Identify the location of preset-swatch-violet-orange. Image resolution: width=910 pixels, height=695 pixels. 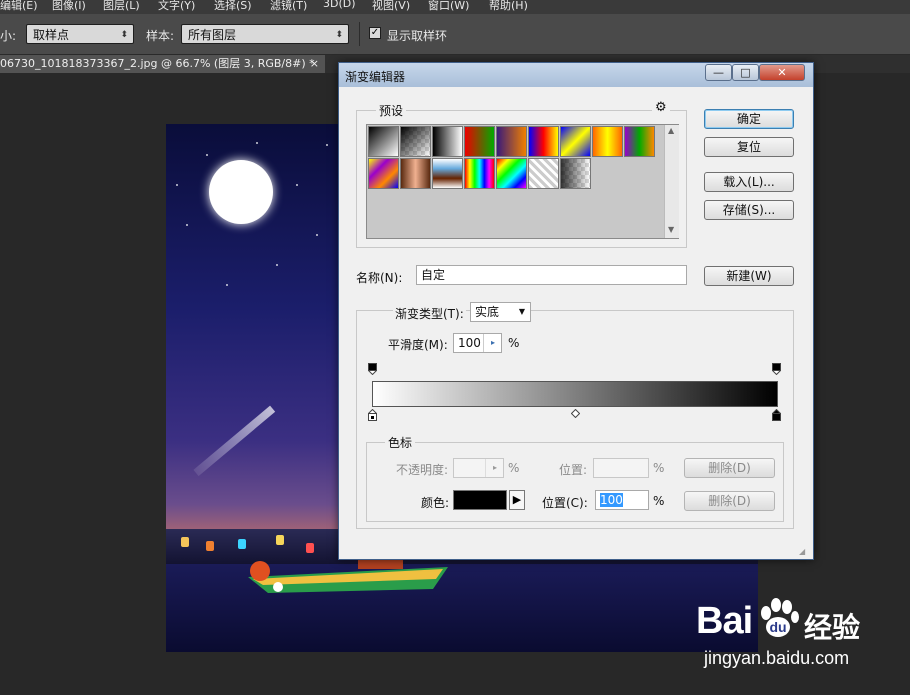
(511, 141).